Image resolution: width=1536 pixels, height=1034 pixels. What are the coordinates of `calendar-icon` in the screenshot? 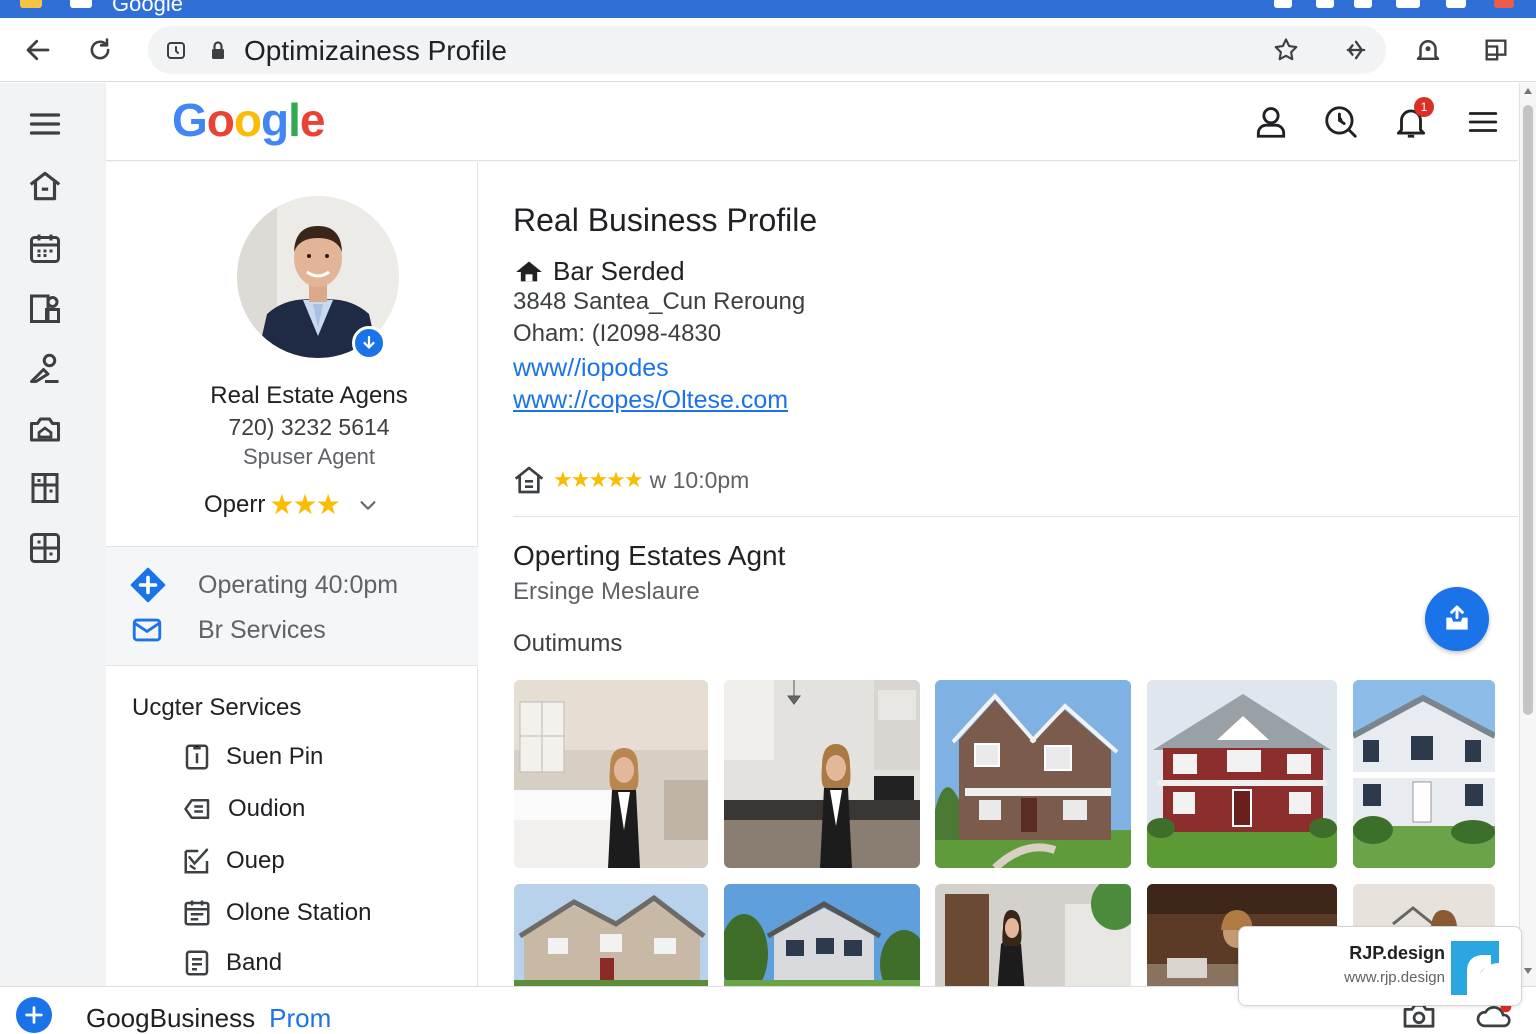 It's located at (45, 248).